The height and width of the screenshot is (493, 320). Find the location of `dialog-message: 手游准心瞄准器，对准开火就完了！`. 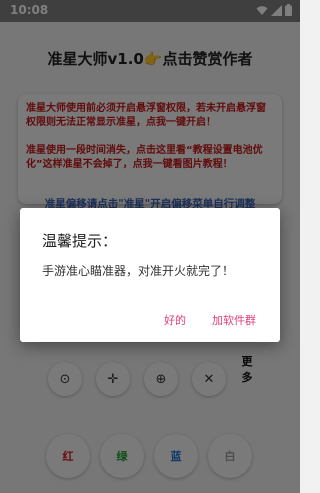

dialog-message: 手游准心瞄准器，对准开火就完了！ is located at coordinates (138, 271).